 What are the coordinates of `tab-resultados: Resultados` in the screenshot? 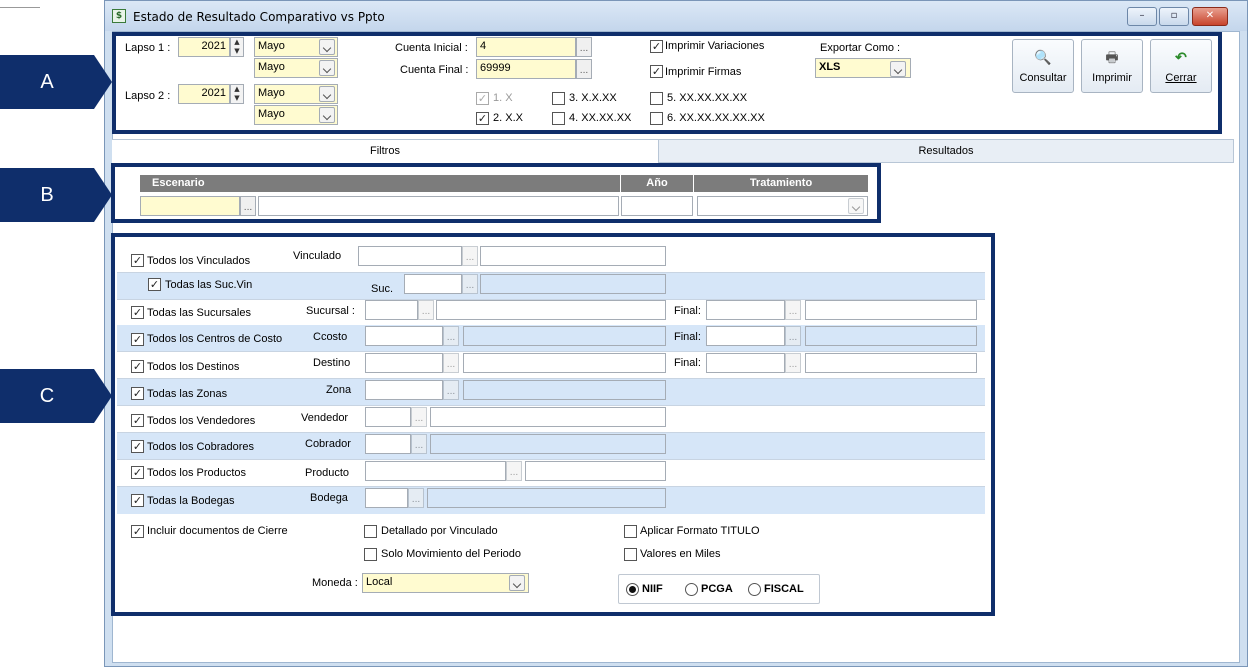 It's located at (946, 151).